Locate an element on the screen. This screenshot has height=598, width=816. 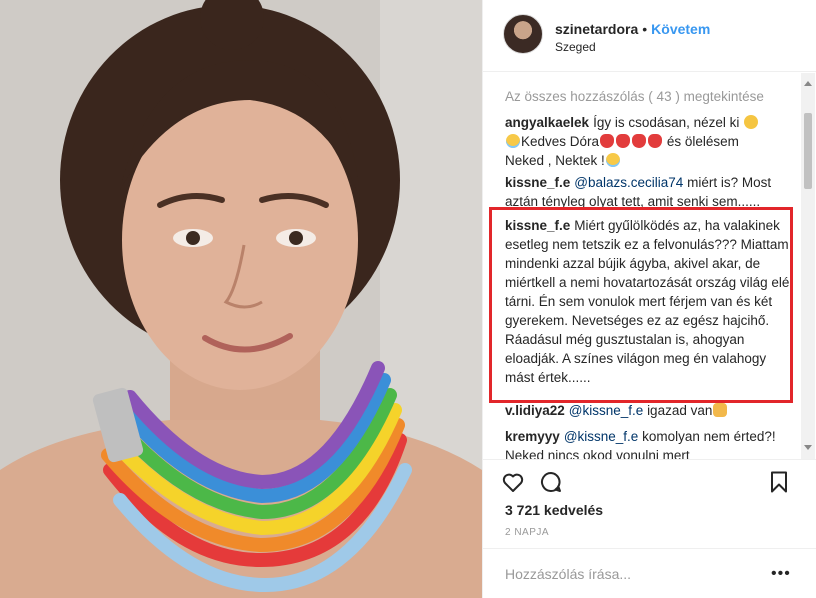
heart-icon is located at coordinates (513, 482).